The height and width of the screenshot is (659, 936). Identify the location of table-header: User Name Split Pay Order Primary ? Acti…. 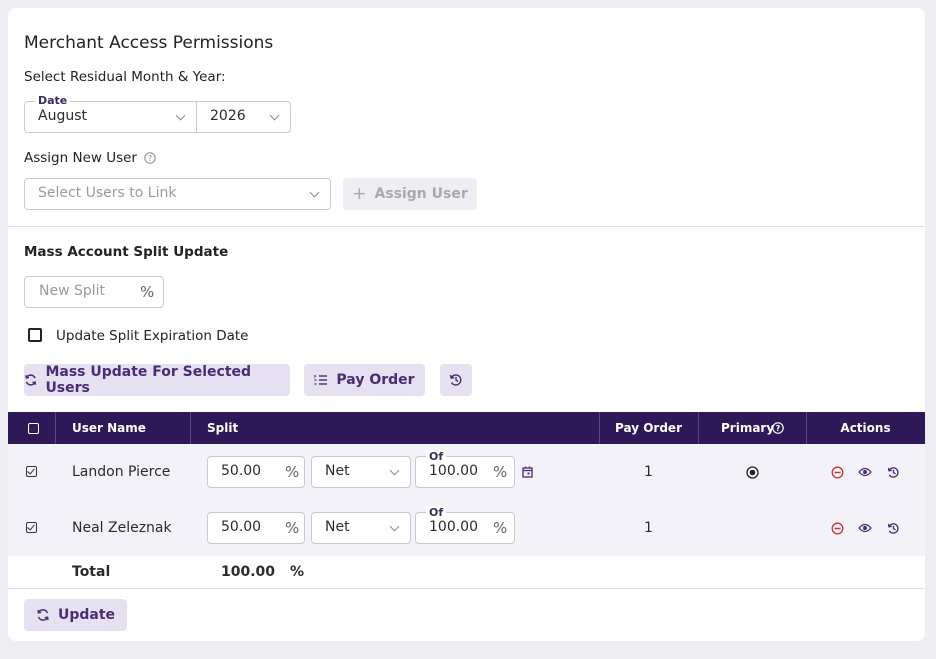
(466, 428).